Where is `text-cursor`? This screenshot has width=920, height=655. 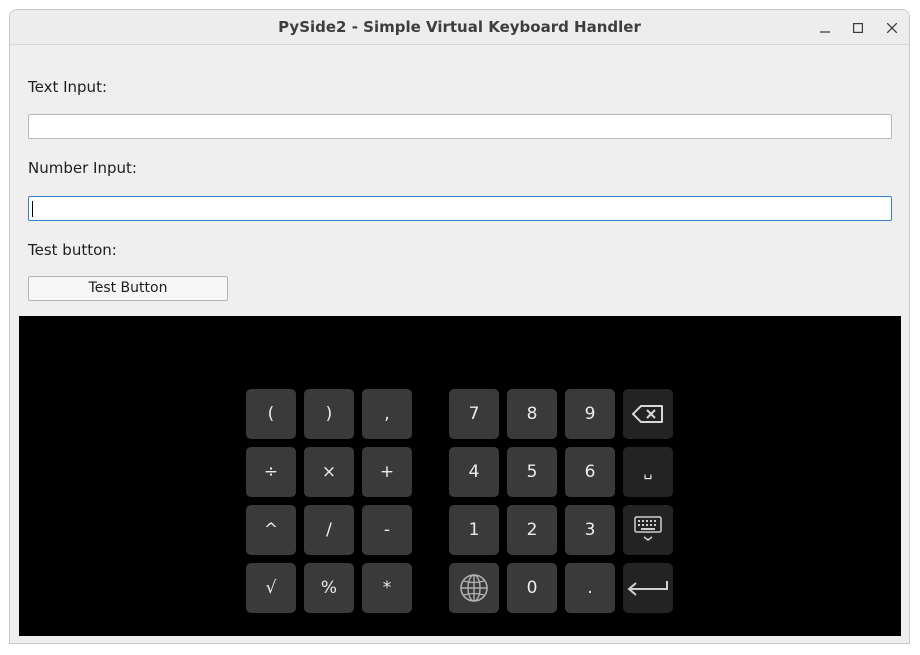 text-cursor is located at coordinates (32, 209).